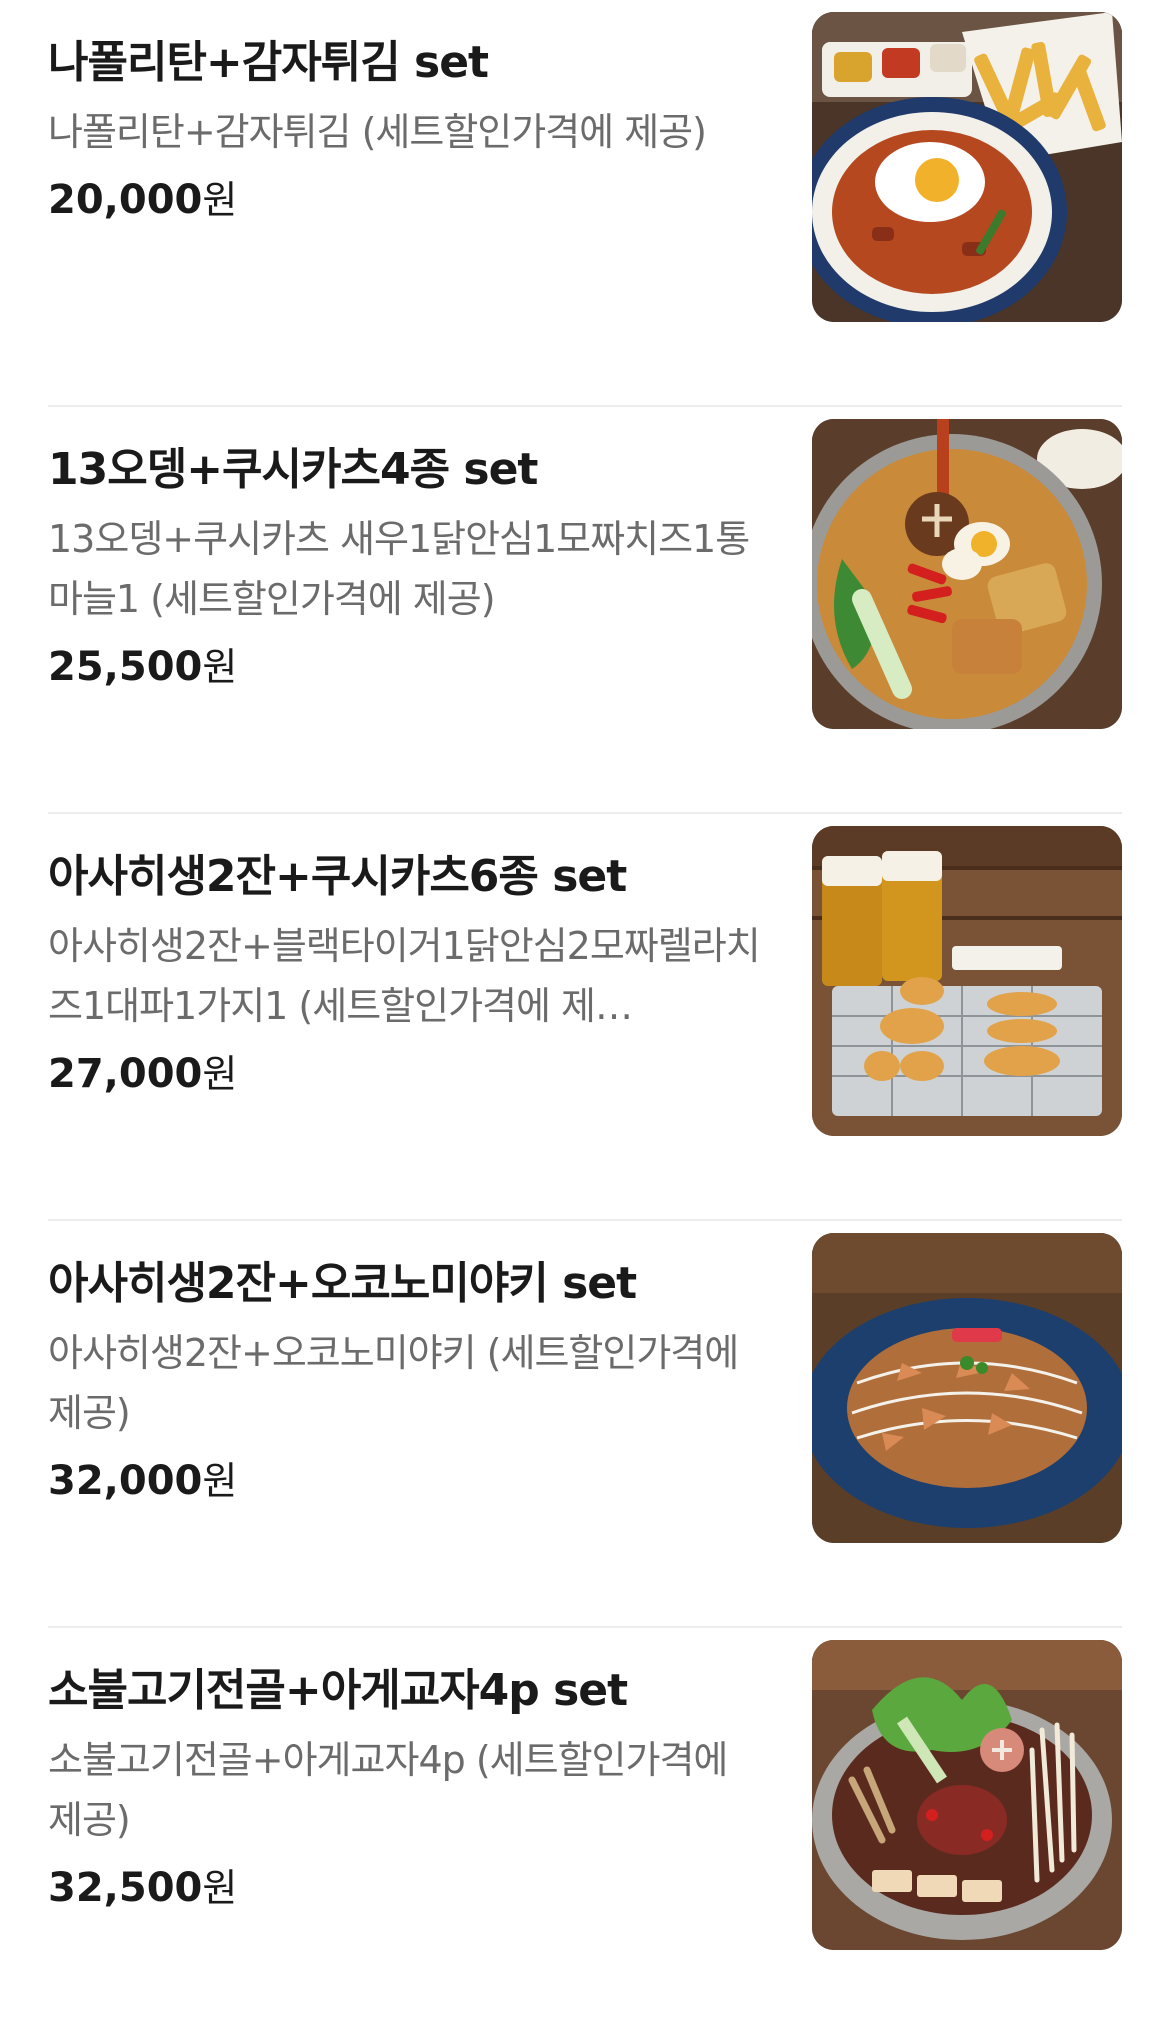  I want to click on menu-item-name: 소불고기전골+아게교자4p set, so click(338, 1690).